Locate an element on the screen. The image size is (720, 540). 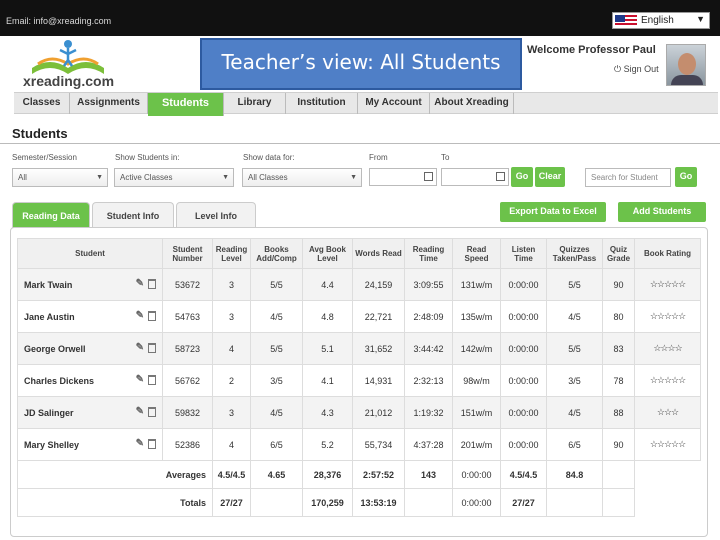
averages-label: Averages is located at coordinates (115, 474).